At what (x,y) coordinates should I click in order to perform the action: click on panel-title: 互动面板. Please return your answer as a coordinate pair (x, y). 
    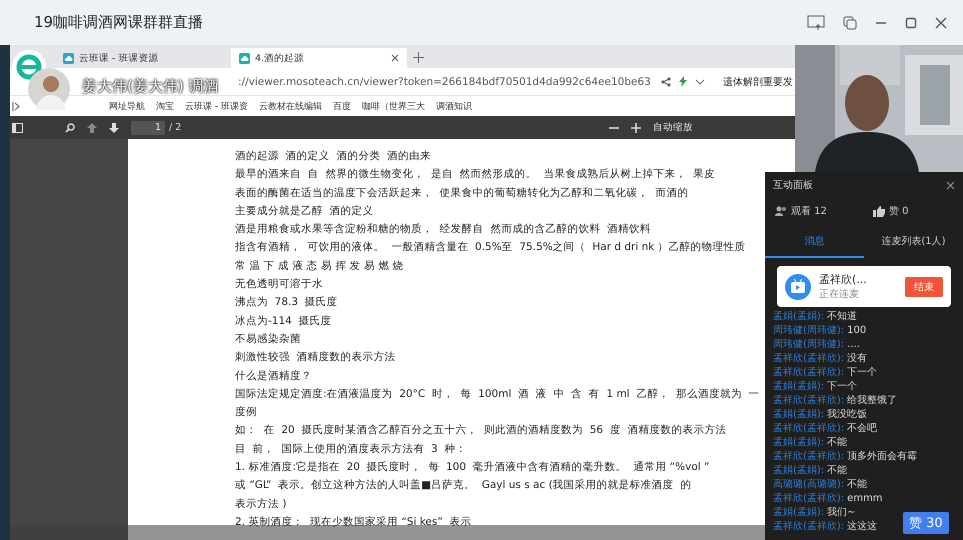
    Looking at the image, I should click on (793, 185).